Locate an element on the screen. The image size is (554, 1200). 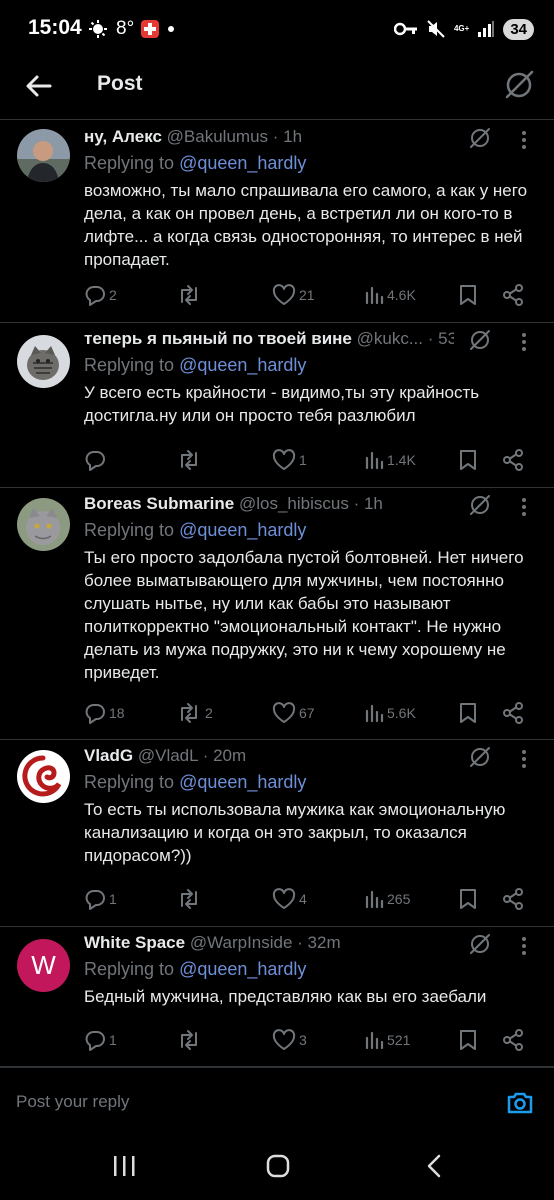
author-name: VladG is located at coordinates (108, 755).